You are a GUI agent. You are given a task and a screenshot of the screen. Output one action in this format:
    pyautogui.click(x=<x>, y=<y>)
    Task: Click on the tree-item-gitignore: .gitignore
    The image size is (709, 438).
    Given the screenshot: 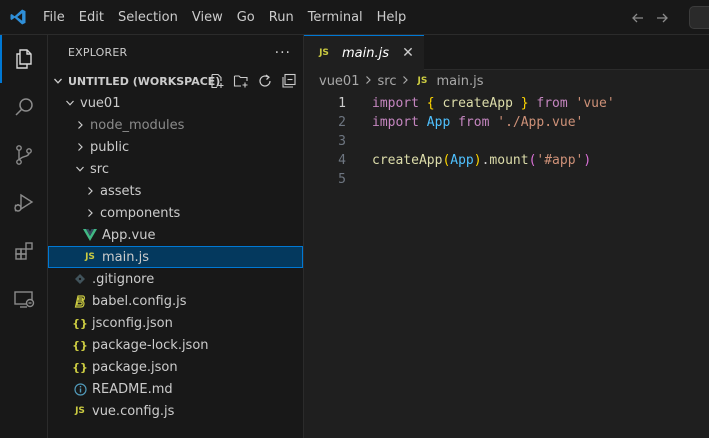 What is the action you would take?
    pyautogui.click(x=175, y=279)
    